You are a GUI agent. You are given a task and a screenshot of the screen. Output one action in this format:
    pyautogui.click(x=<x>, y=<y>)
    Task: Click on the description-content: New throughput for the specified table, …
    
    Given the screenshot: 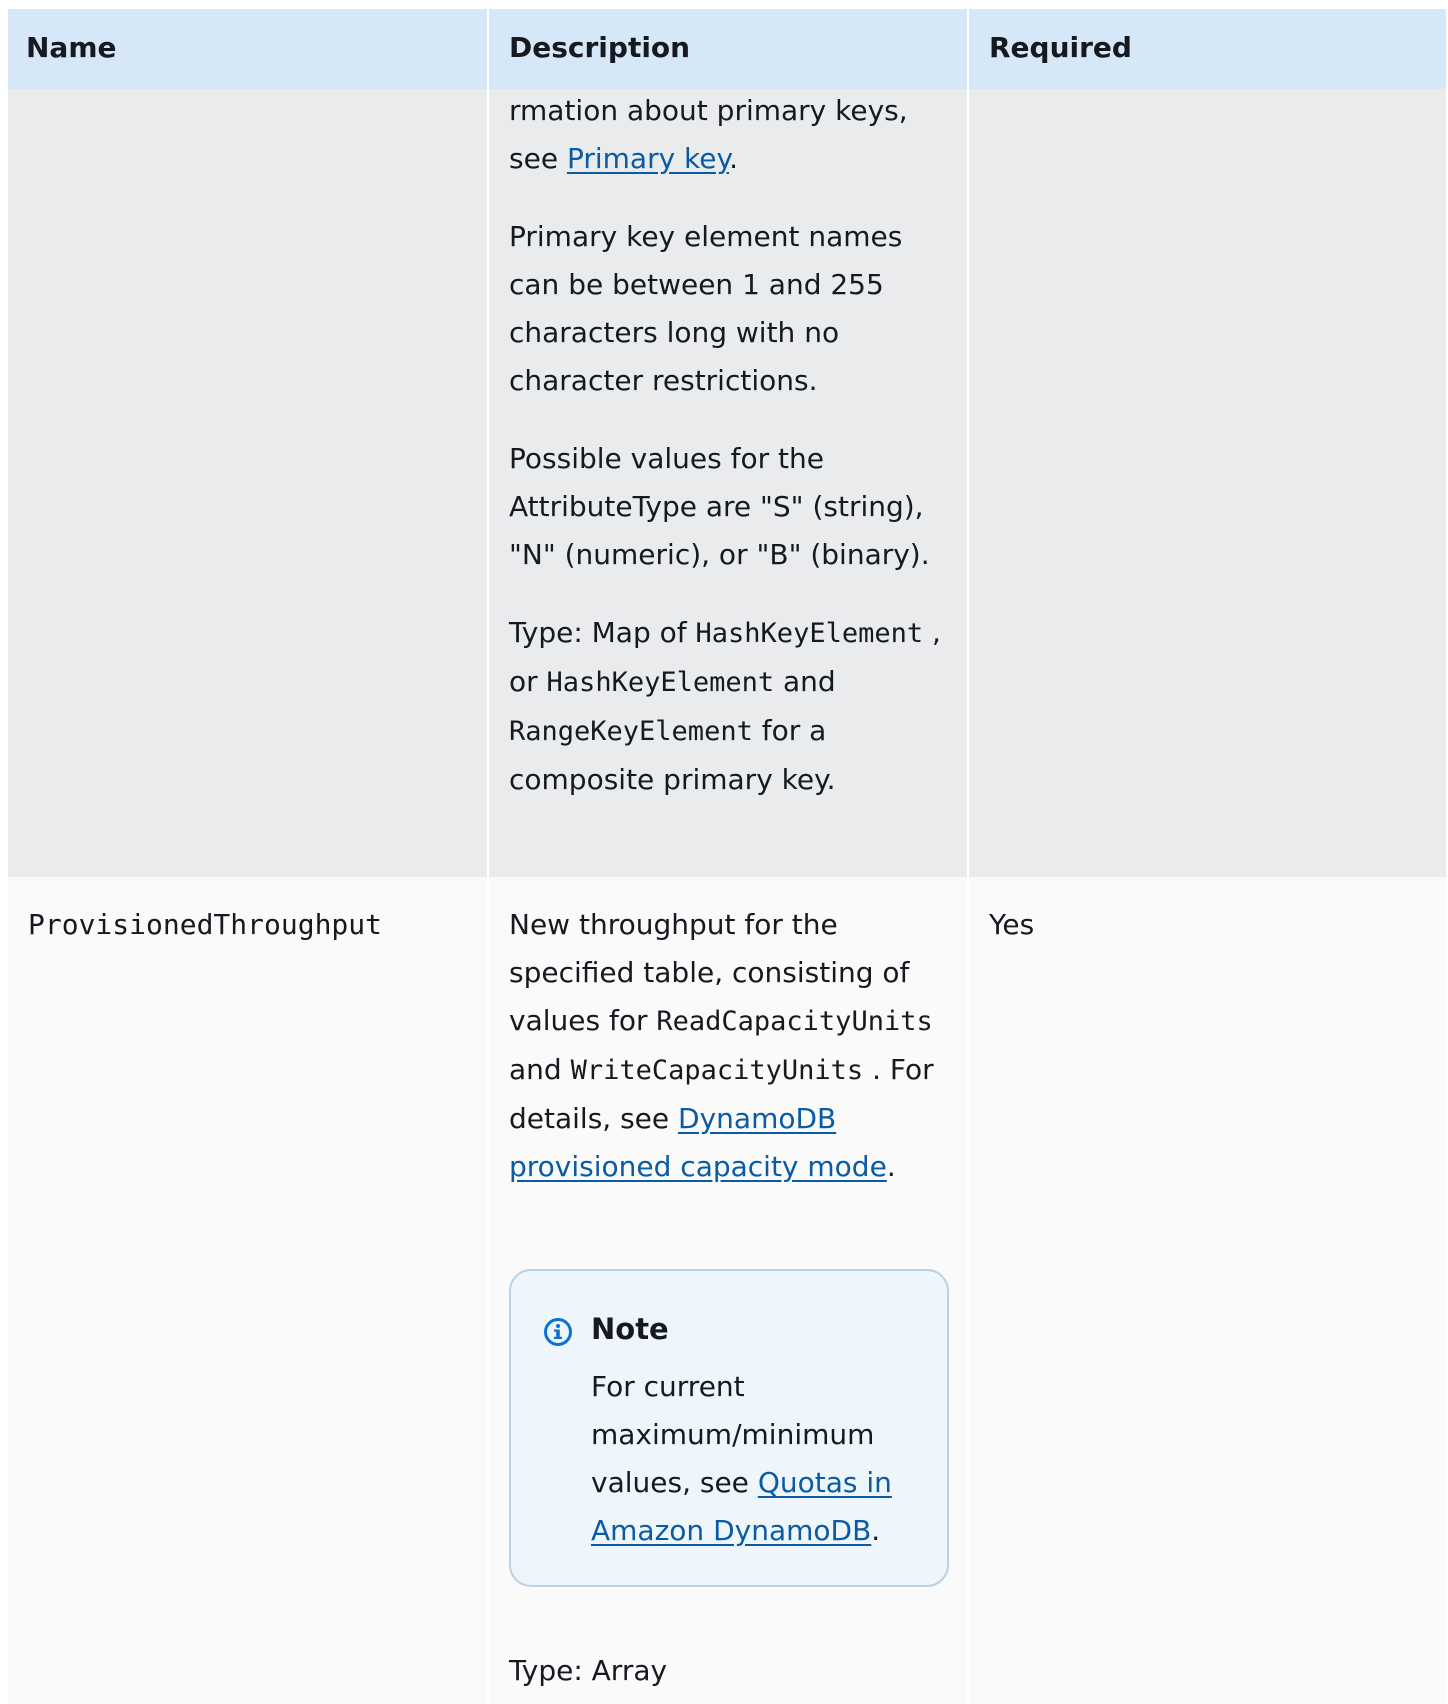 What is the action you would take?
    pyautogui.click(x=729, y=1061)
    